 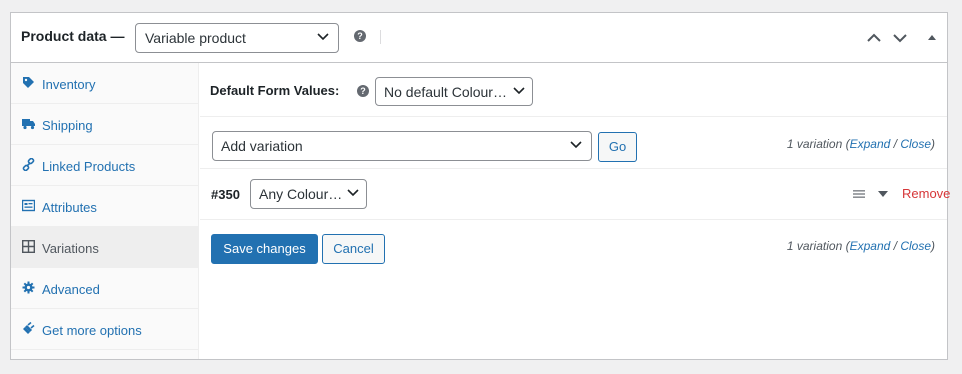 I want to click on tab-get-more-options: Get more options, so click(x=104, y=329).